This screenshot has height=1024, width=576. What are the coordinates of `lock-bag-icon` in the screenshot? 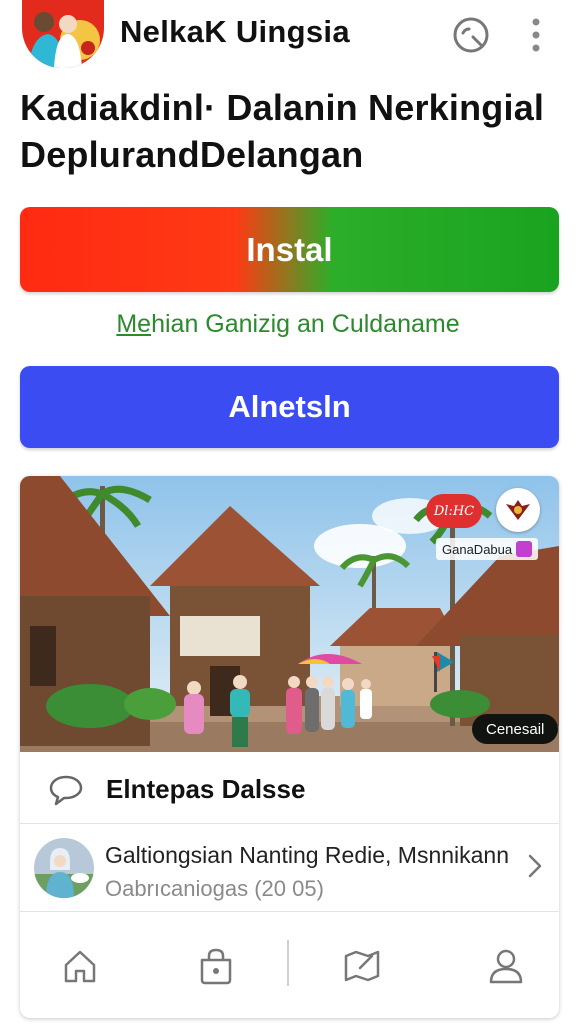 It's located at (216, 966).